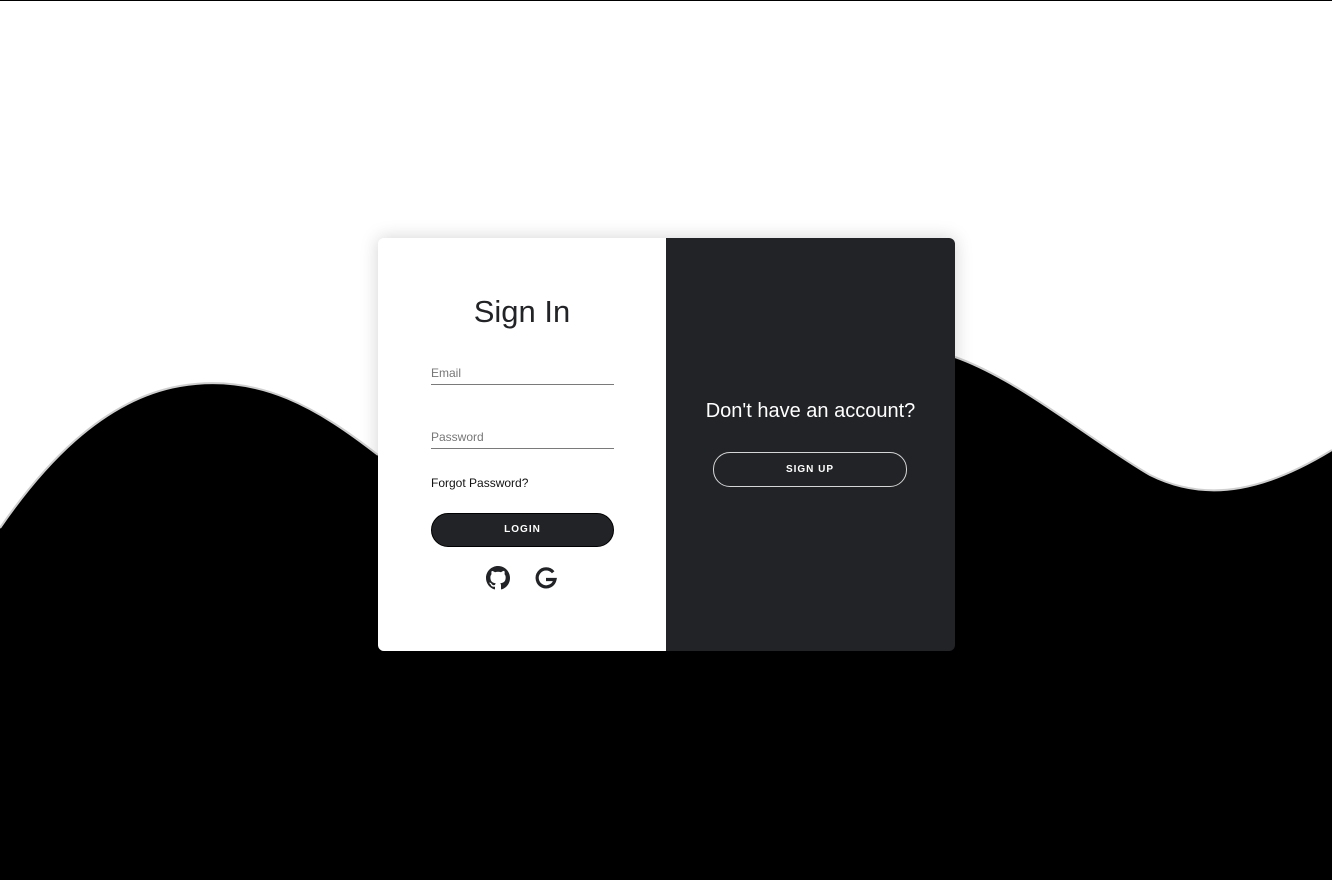  What do you see at coordinates (810, 469) in the screenshot?
I see `signup-button: SIGN UP` at bounding box center [810, 469].